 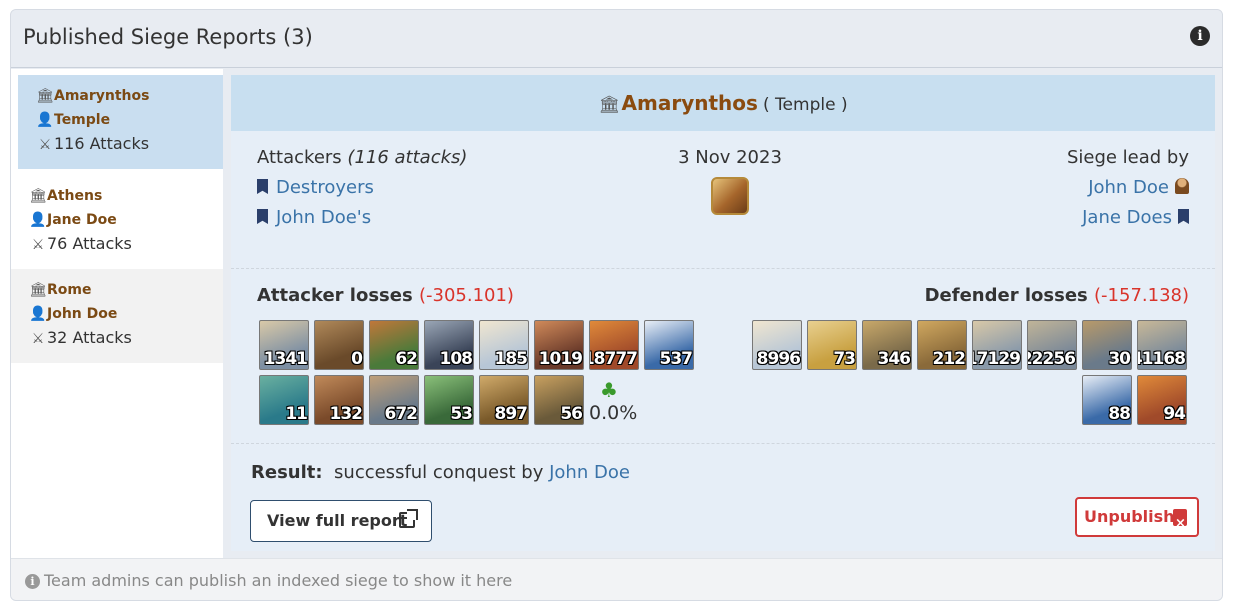 What do you see at coordinates (394, 345) in the screenshot?
I see `manticore-unit-icon: 62` at bounding box center [394, 345].